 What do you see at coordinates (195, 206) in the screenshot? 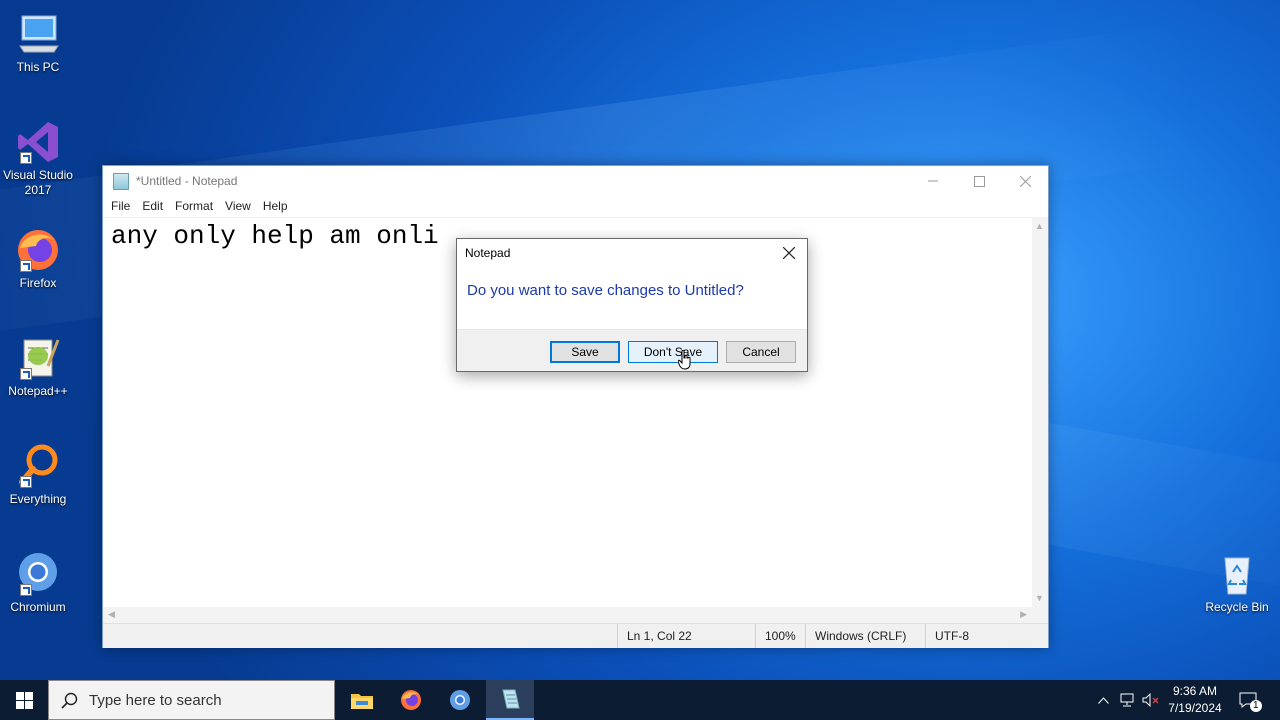
I see `menu-format: Format` at bounding box center [195, 206].